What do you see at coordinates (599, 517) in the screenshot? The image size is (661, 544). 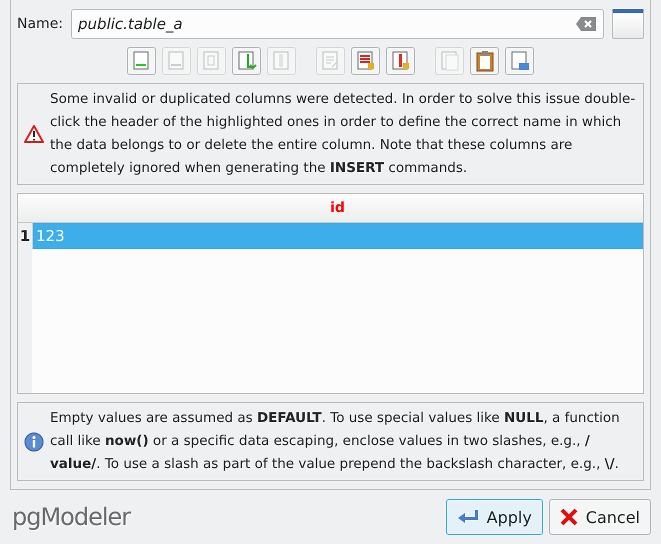 I see `cancel-button: Cancel` at bounding box center [599, 517].